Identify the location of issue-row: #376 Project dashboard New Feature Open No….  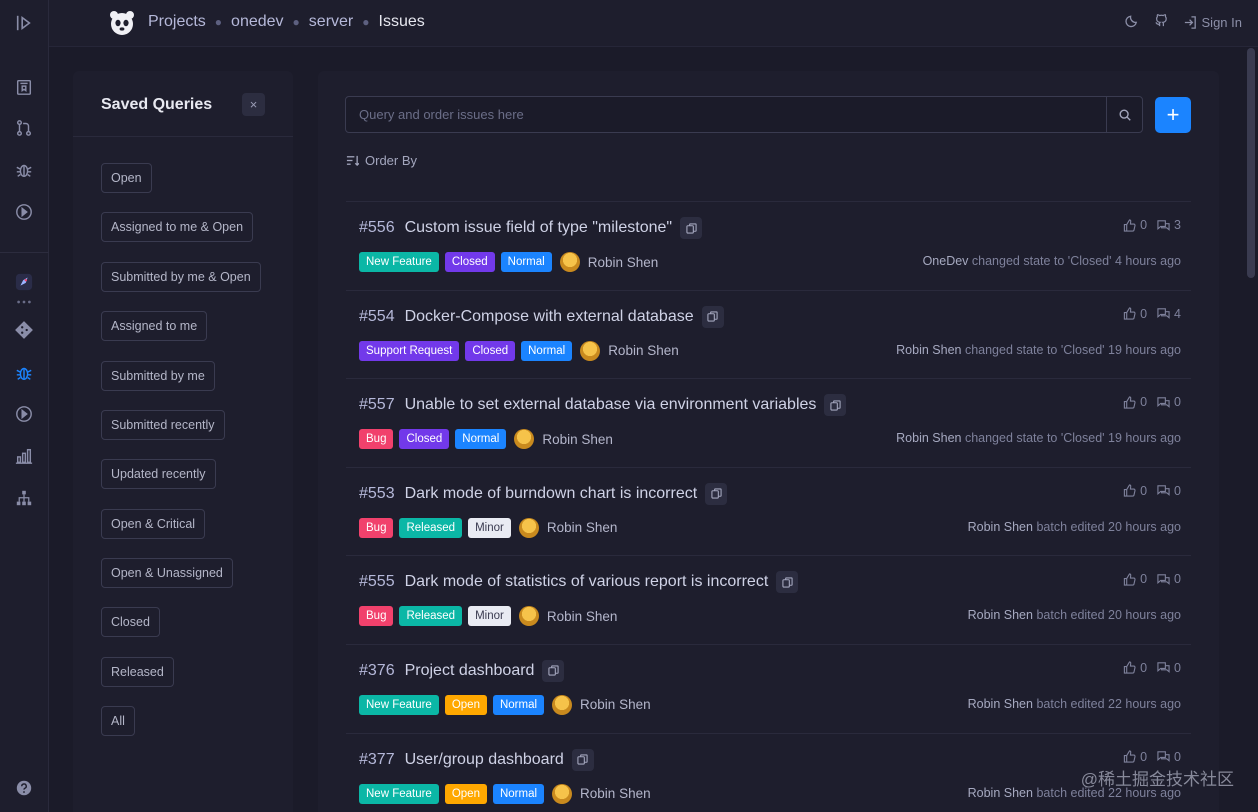
(768, 688).